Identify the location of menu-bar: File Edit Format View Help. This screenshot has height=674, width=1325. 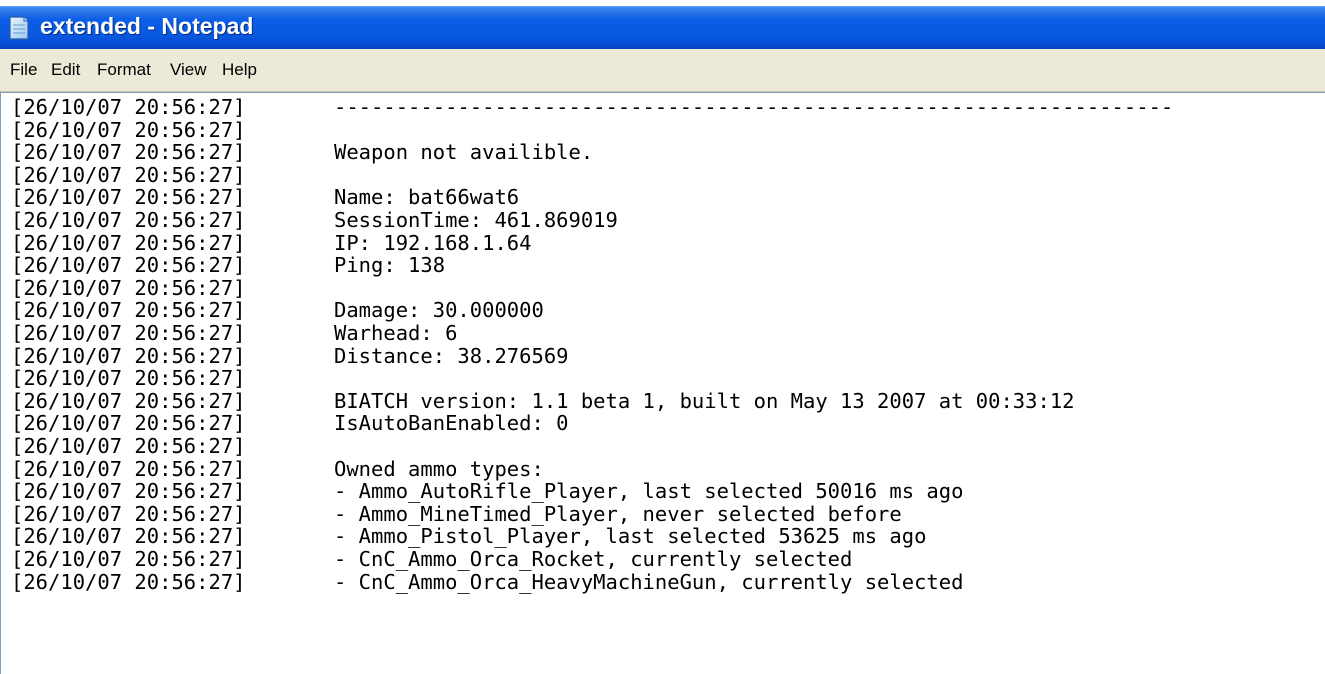
(662, 70).